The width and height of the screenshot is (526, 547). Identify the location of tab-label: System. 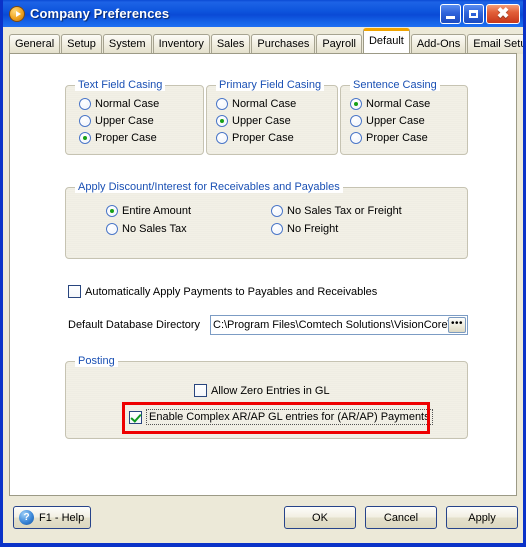
(127, 44).